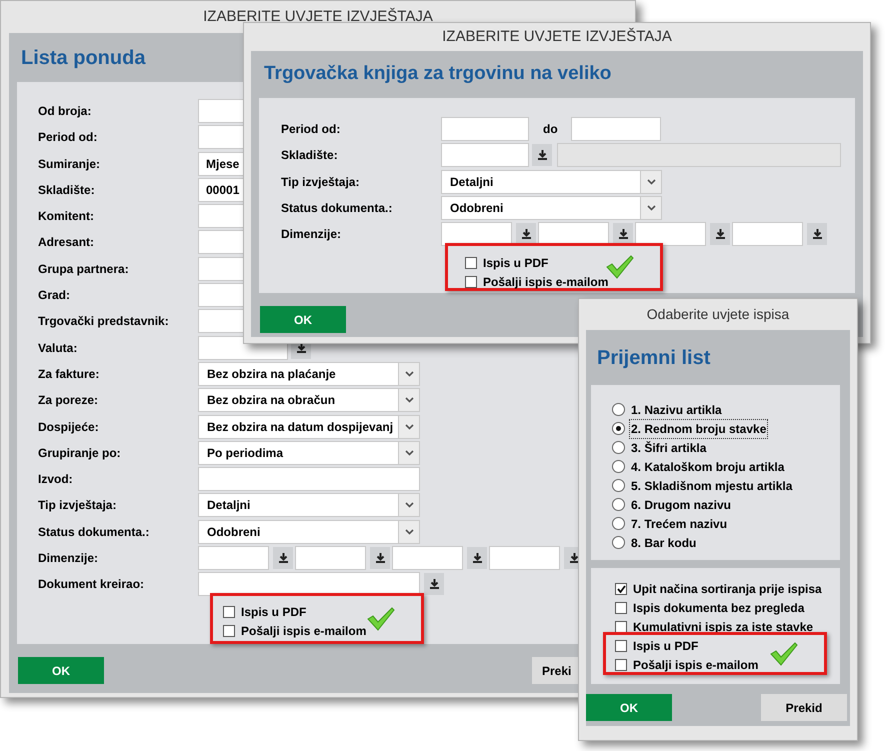 Image resolution: width=888 pixels, height=751 pixels. I want to click on field-label: Sumiranje:, so click(70, 164).